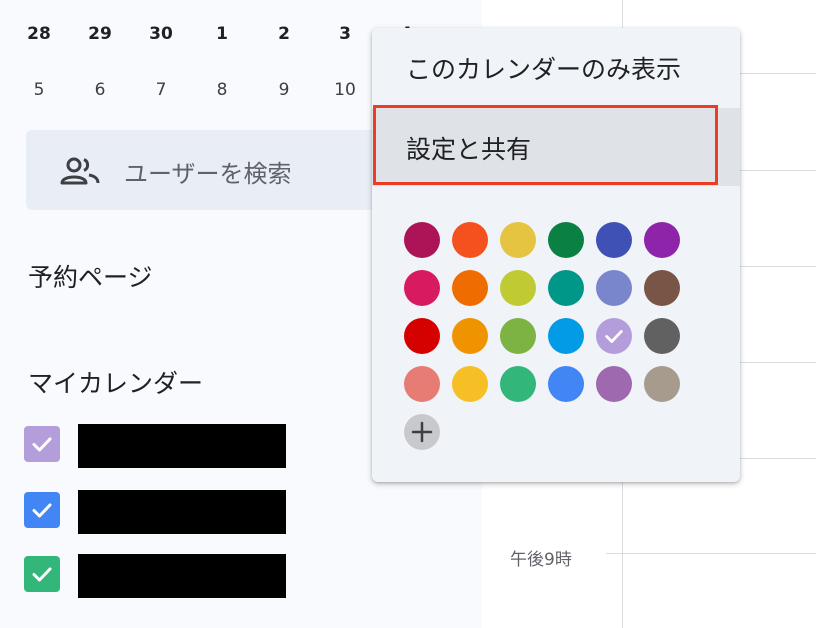 The height and width of the screenshot is (628, 816). Describe the element at coordinates (541, 560) in the screenshot. I see `time-label: 午後9時` at that location.